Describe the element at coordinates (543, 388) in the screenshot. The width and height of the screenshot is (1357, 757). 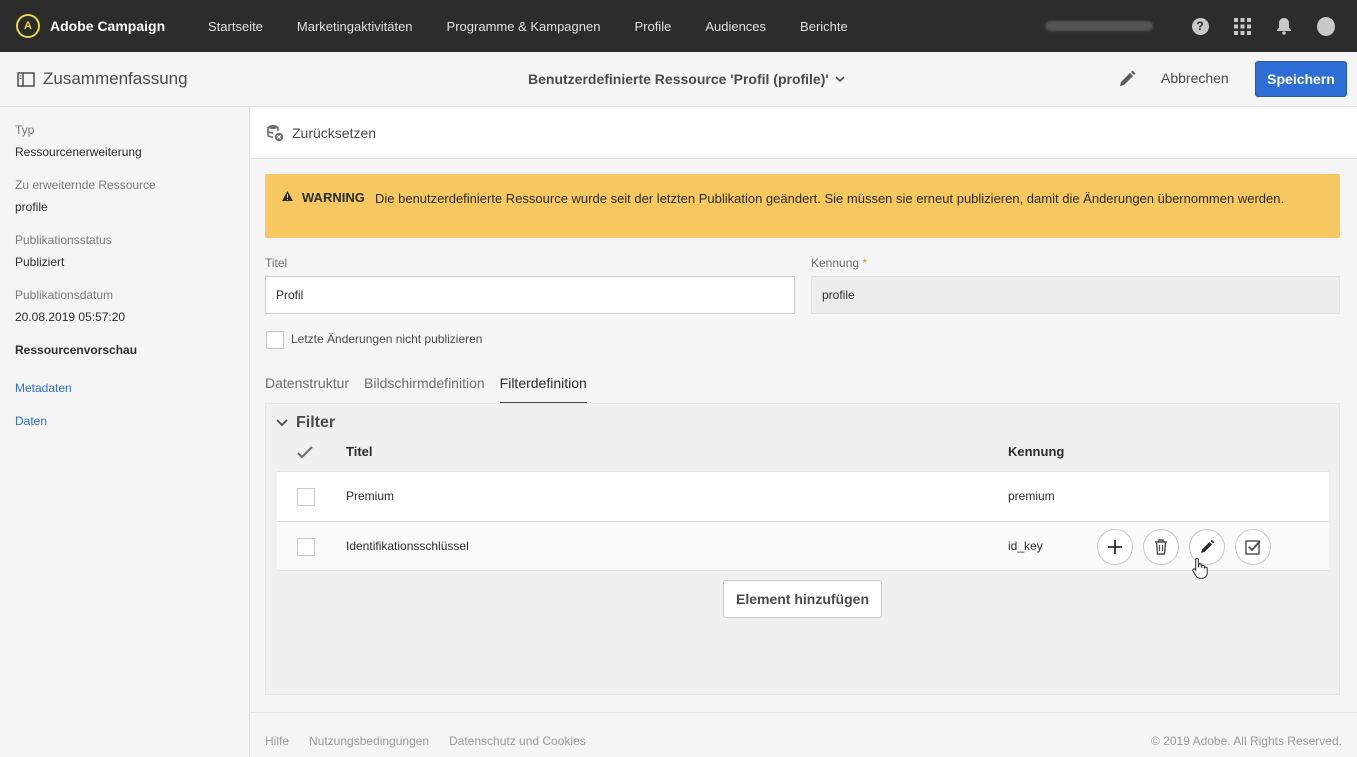
I see `tab-filterdefinition: Filterdefinition` at that location.